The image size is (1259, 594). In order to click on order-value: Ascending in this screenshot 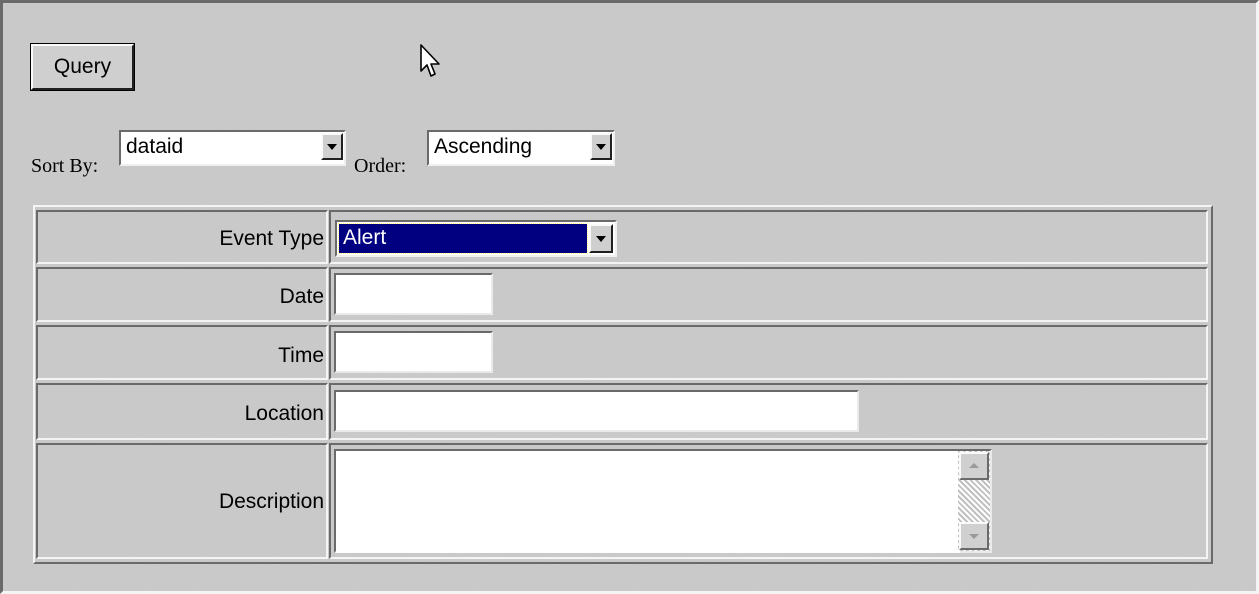, I will do `click(483, 146)`.